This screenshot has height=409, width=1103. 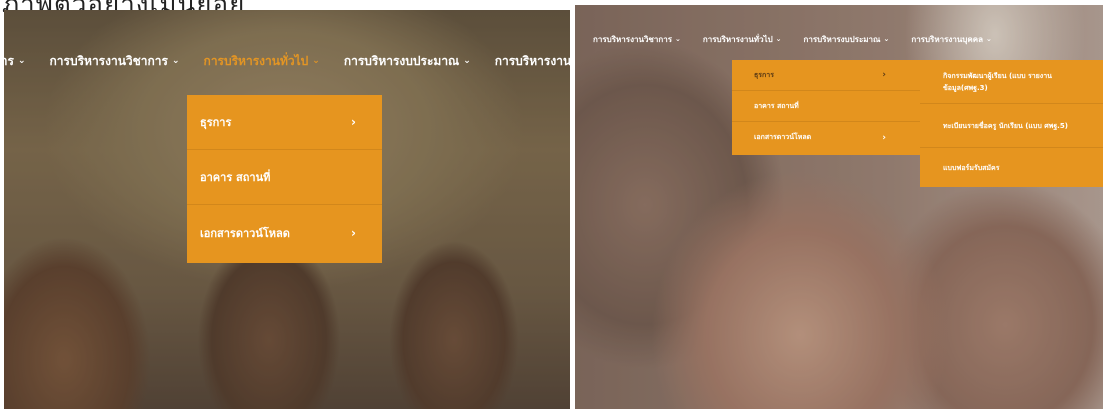 What do you see at coordinates (9, 60) in the screenshot?
I see `nav-label: ฝ่ายบริหาร` at bounding box center [9, 60].